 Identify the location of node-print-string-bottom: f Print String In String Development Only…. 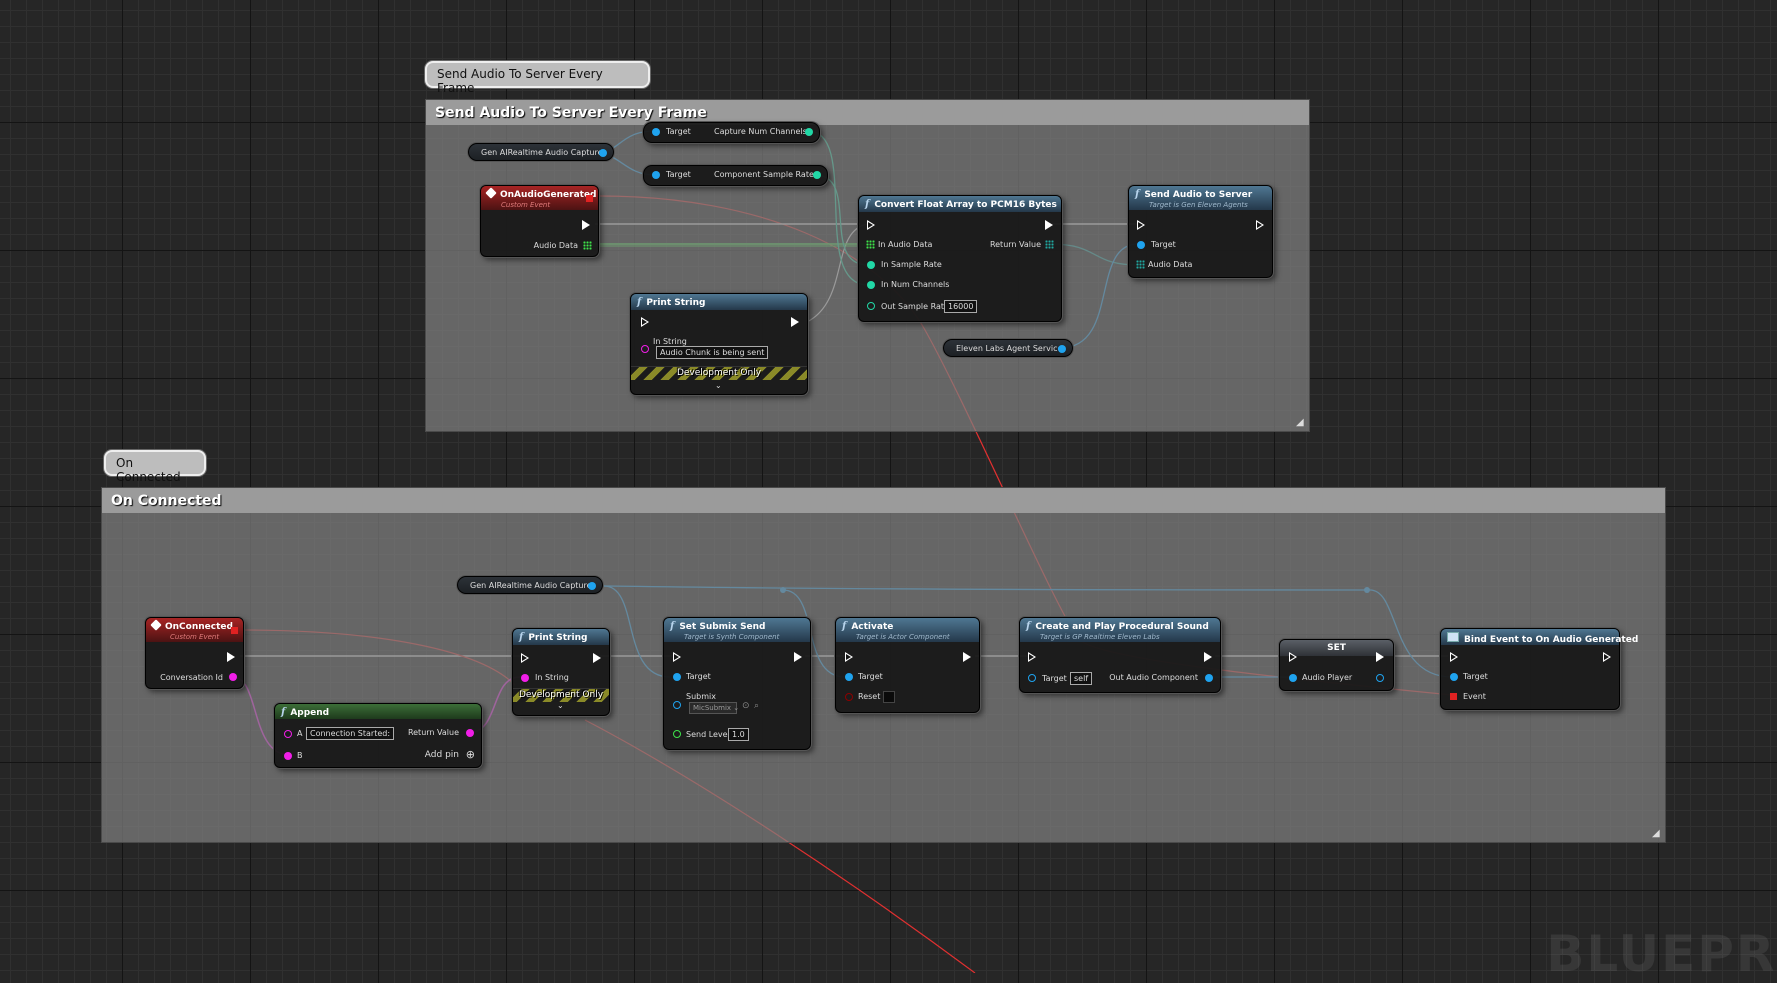
(561, 672).